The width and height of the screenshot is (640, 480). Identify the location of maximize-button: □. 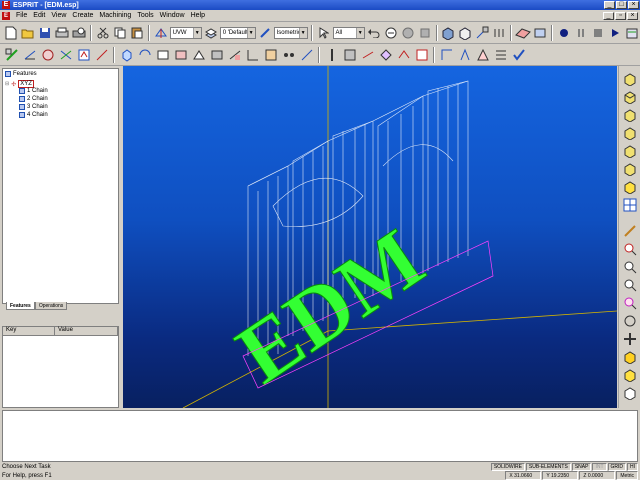
(621, 5).